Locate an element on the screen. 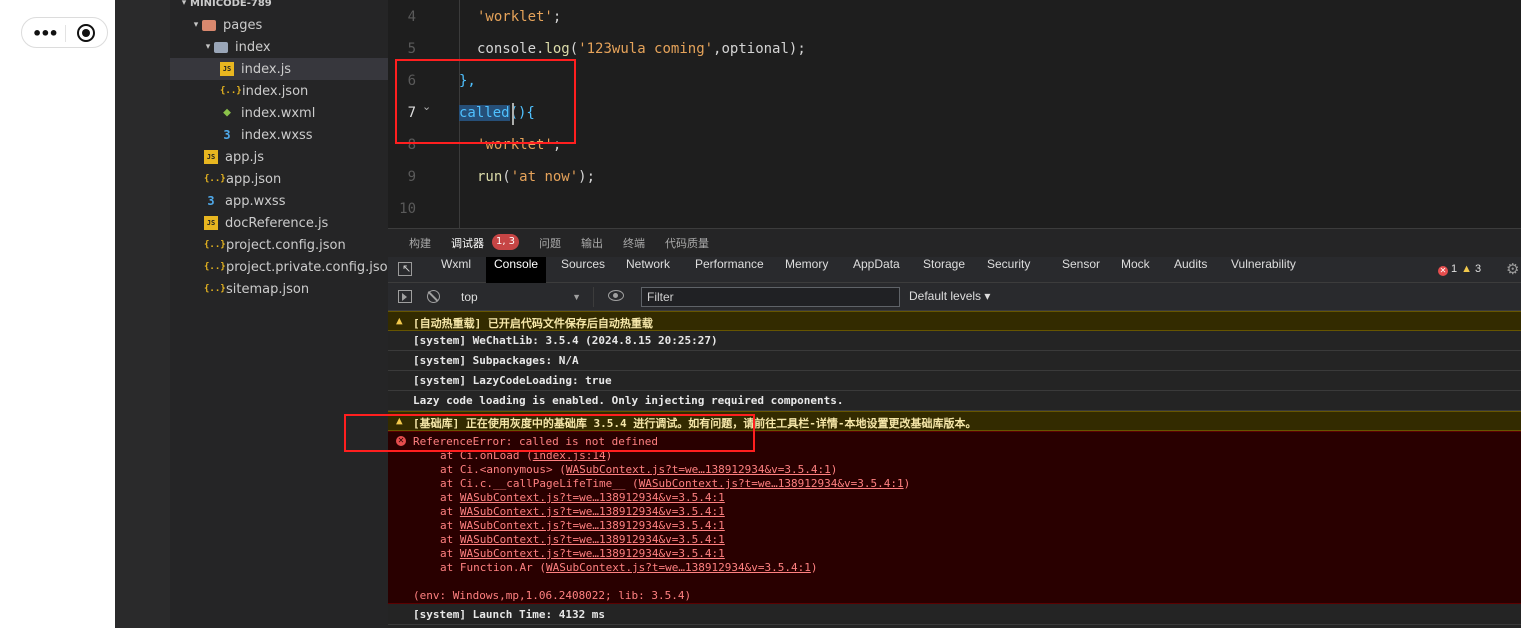  tab-debugger: 调试器 is located at coordinates (467, 243).